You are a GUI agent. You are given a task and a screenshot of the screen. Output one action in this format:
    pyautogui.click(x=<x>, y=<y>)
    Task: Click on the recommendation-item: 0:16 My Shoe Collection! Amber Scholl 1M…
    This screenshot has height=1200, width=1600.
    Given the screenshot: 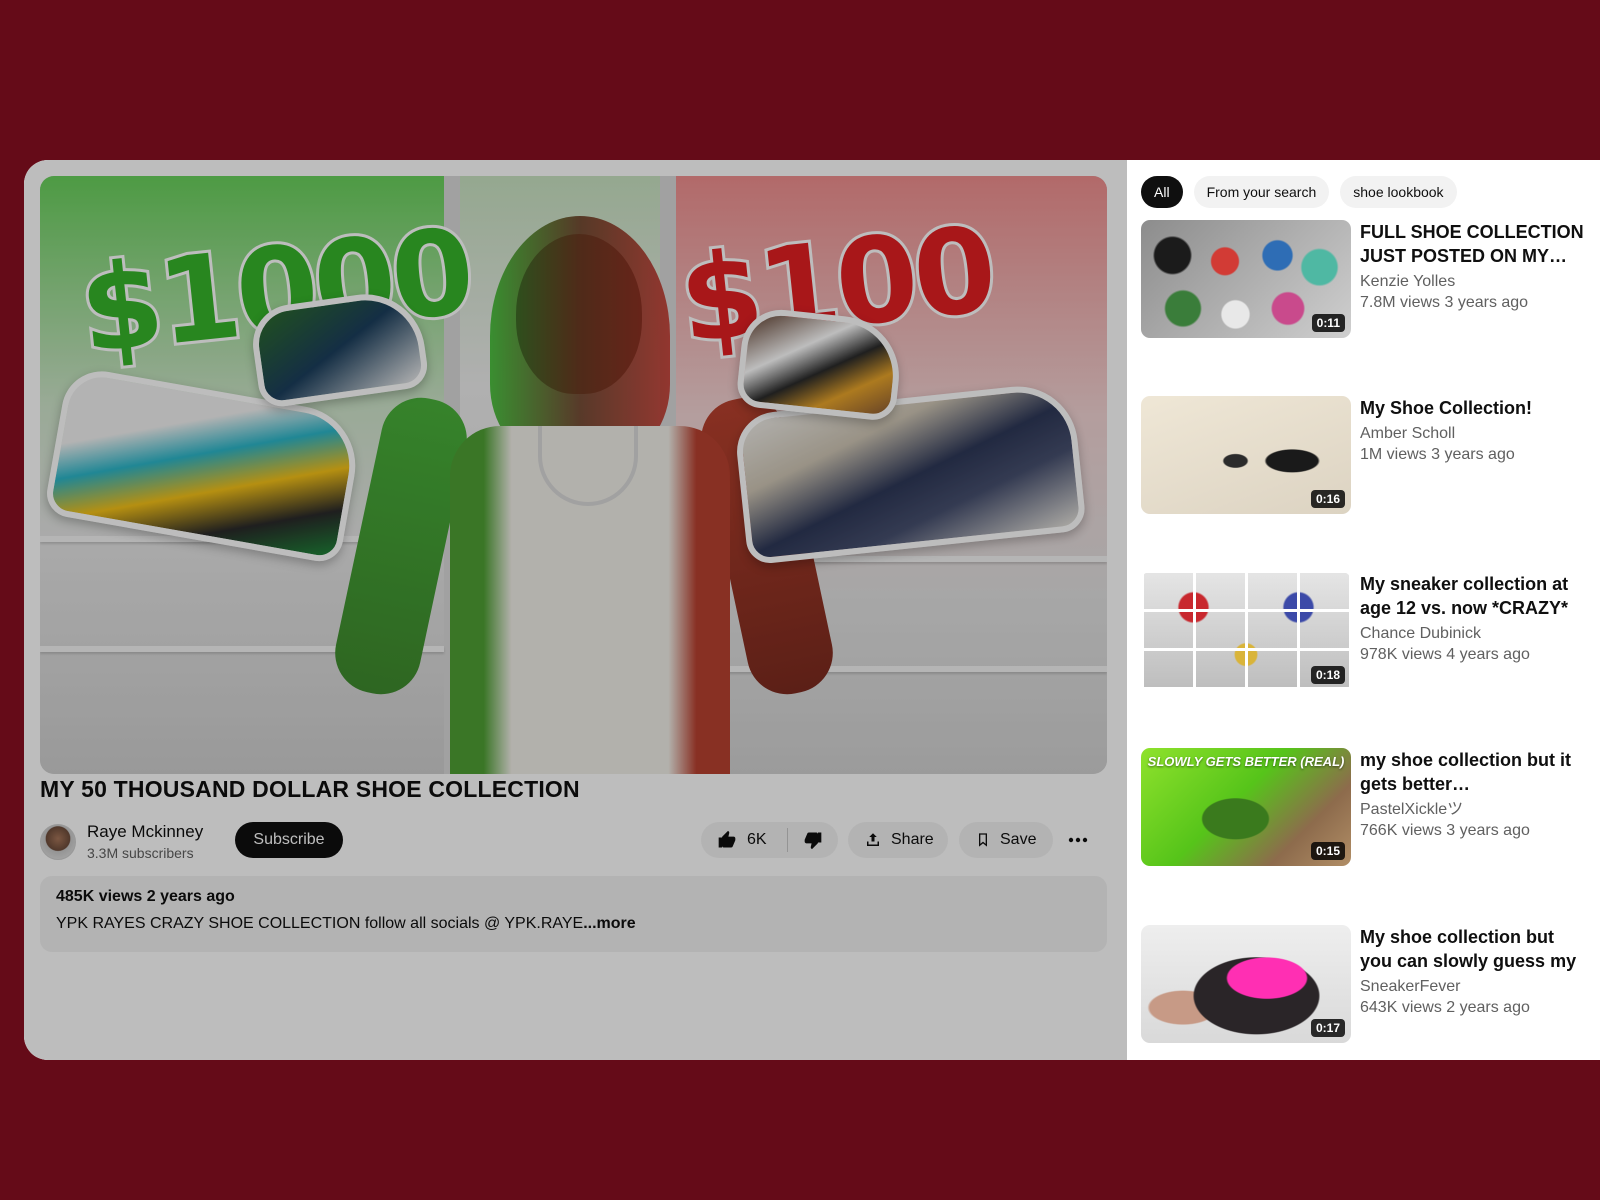 What is the action you would take?
    pyautogui.click(x=1363, y=455)
    